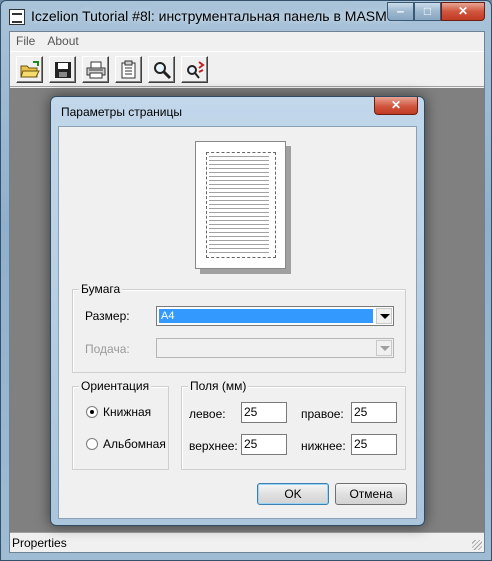 This screenshot has width=492, height=561. Describe the element at coordinates (266, 348) in the screenshot. I see `paper-source-value` at that location.